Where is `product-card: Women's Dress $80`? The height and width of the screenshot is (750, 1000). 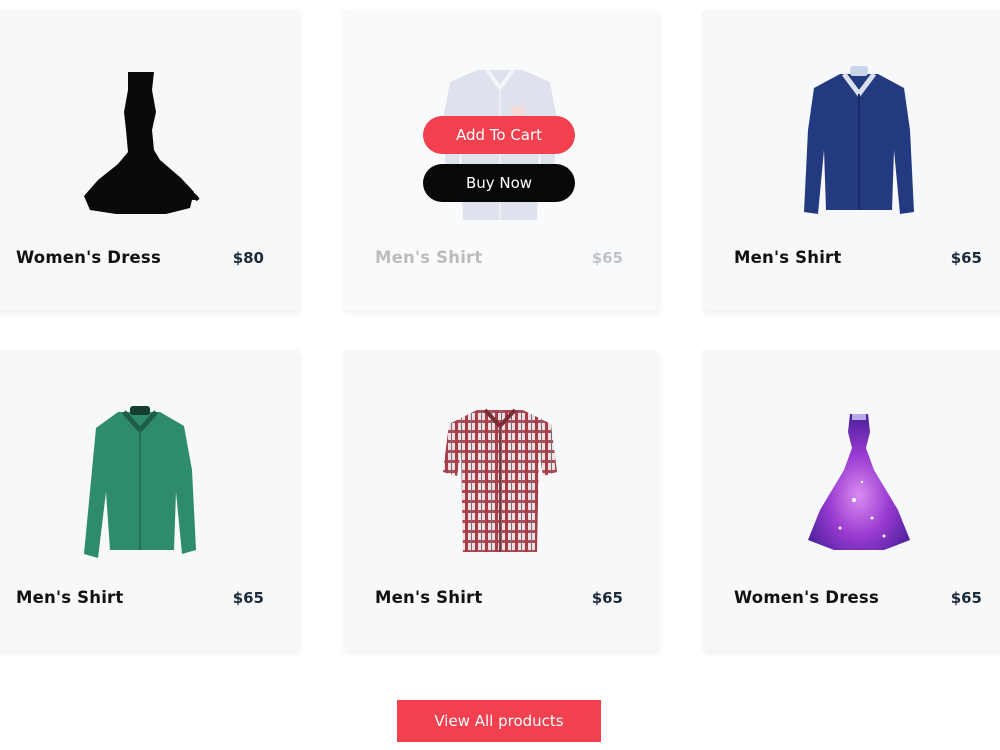
product-card: Women's Dress $80 is located at coordinates (149, 160).